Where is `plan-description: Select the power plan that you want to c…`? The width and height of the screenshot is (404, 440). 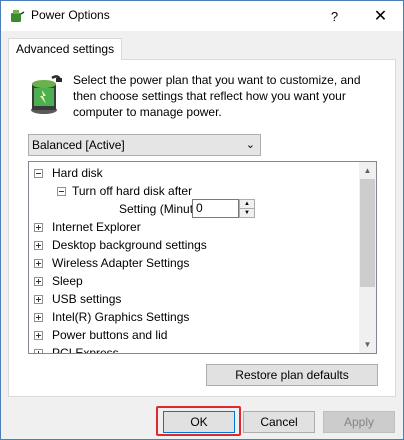 plan-description: Select the power plan that you want to c… is located at coordinates (217, 96).